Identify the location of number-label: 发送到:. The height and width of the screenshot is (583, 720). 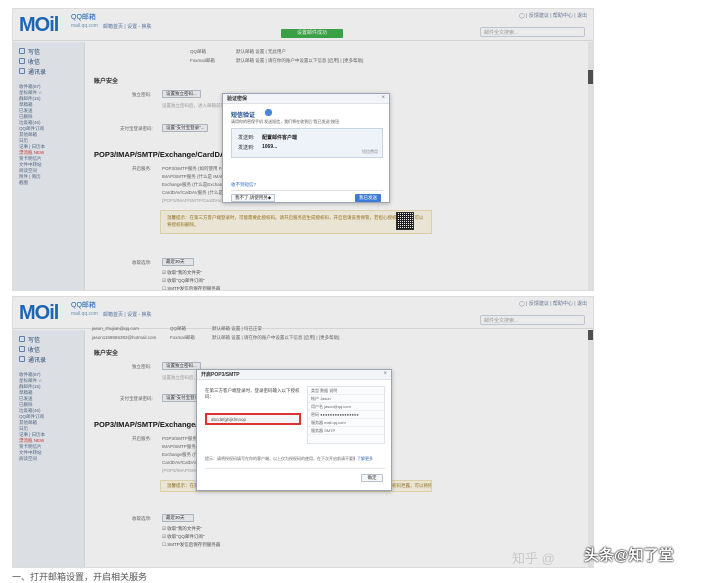
(246, 148).